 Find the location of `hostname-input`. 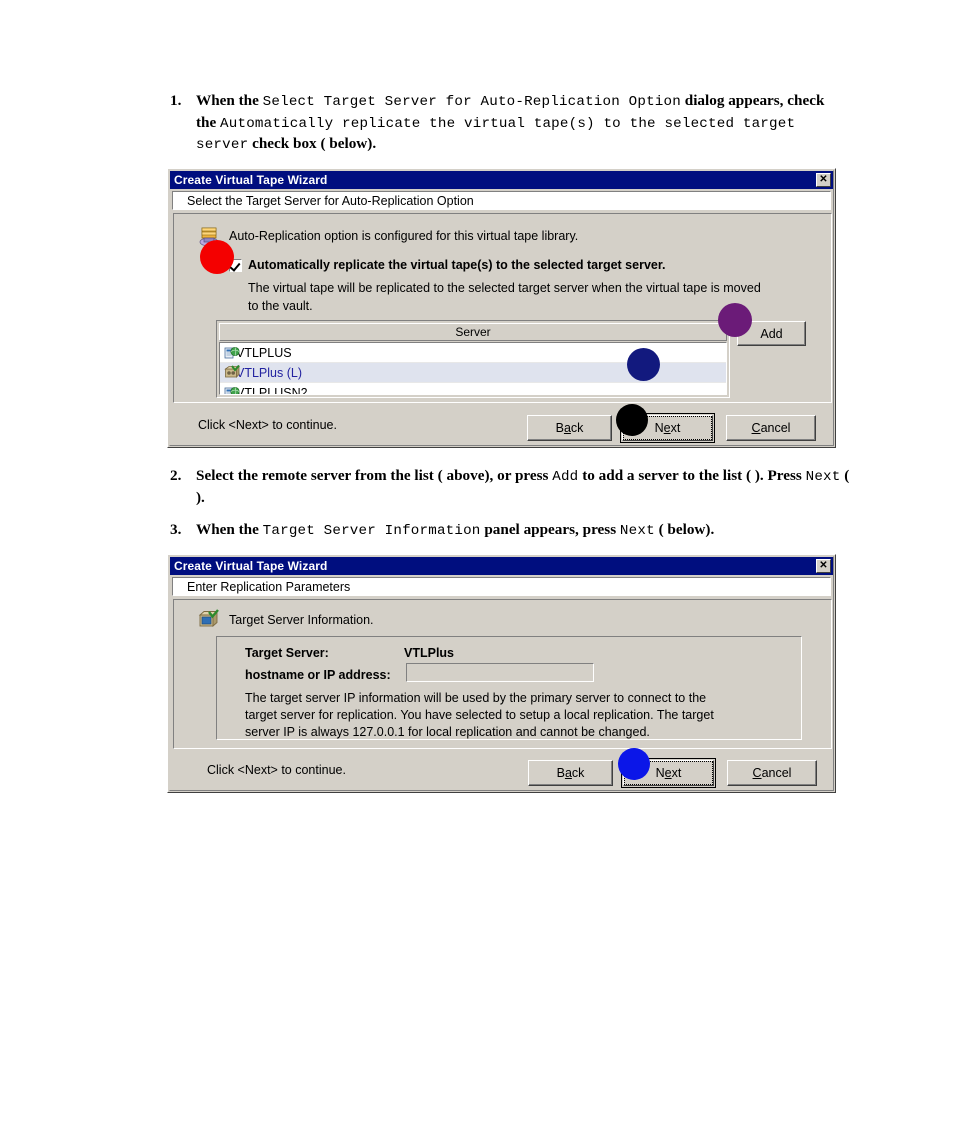

hostname-input is located at coordinates (501, 672).